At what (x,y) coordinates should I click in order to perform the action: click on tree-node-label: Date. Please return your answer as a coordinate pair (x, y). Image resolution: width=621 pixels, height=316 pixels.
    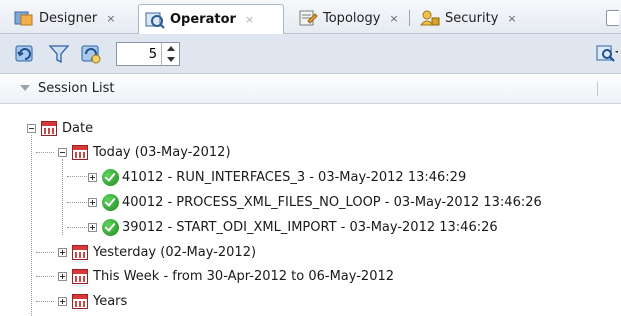
    Looking at the image, I should click on (78, 128).